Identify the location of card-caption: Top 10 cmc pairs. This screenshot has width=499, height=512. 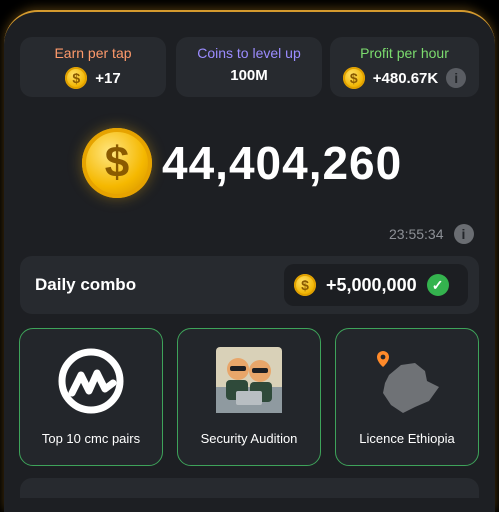
(91, 438).